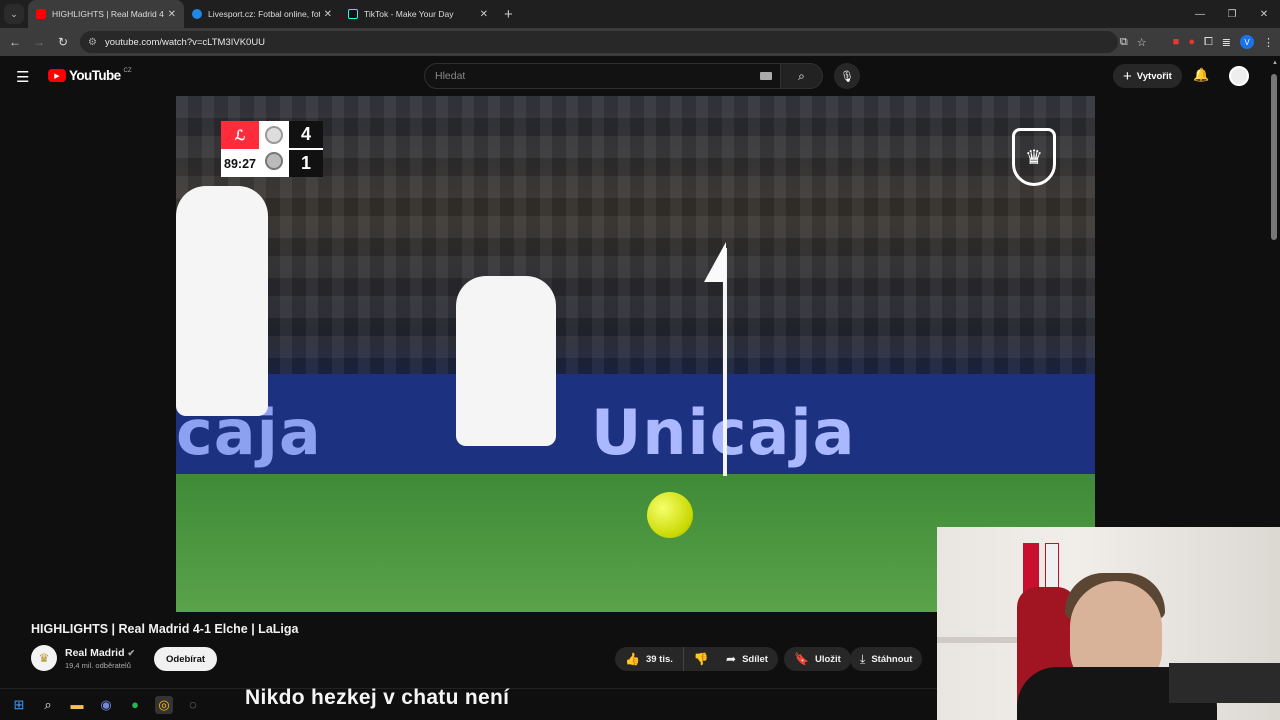 This screenshot has width=1280, height=720. Describe the element at coordinates (731, 659) in the screenshot. I see `share-icon: ➦` at that location.